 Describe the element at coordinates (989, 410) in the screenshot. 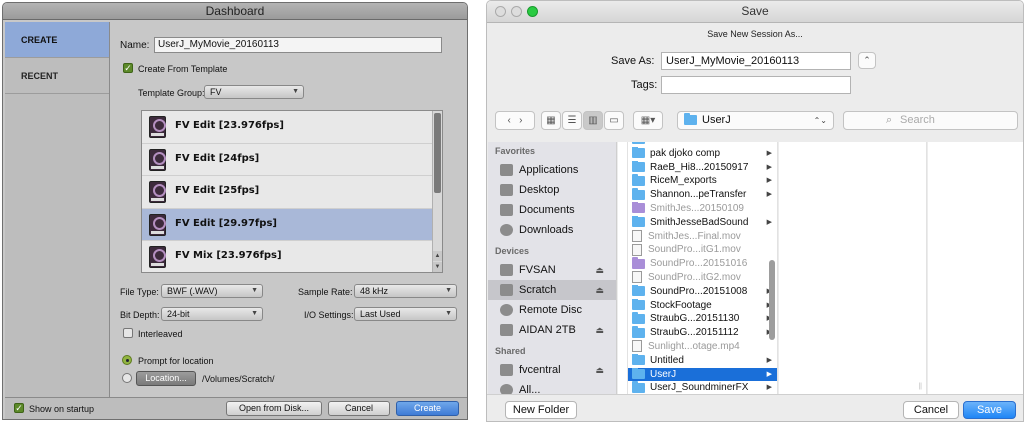

I see `save-button: Save` at that location.